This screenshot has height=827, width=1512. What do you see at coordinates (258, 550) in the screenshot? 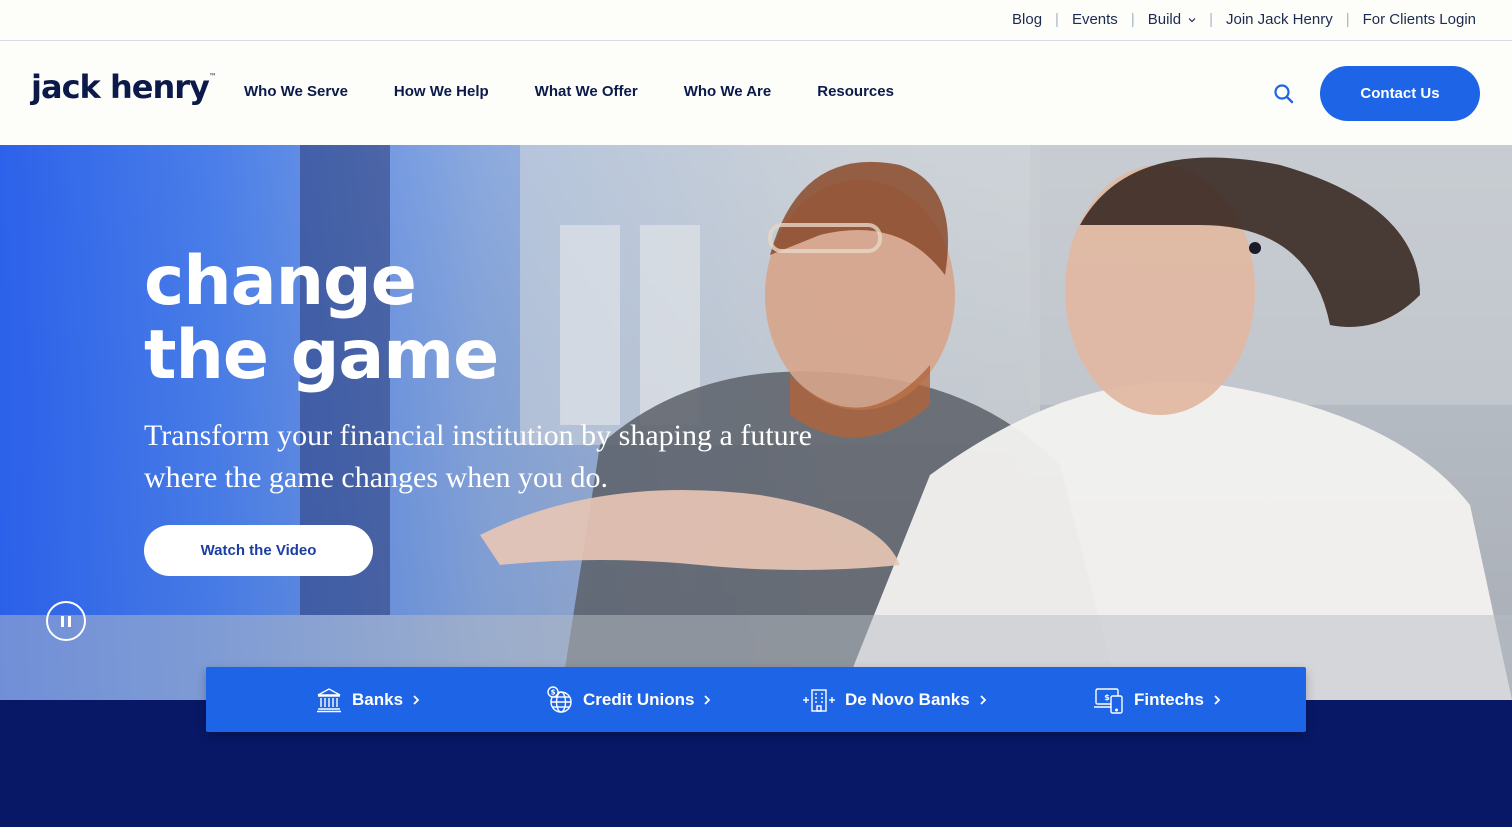
I see `watch-video-button: Watch the Video` at bounding box center [258, 550].